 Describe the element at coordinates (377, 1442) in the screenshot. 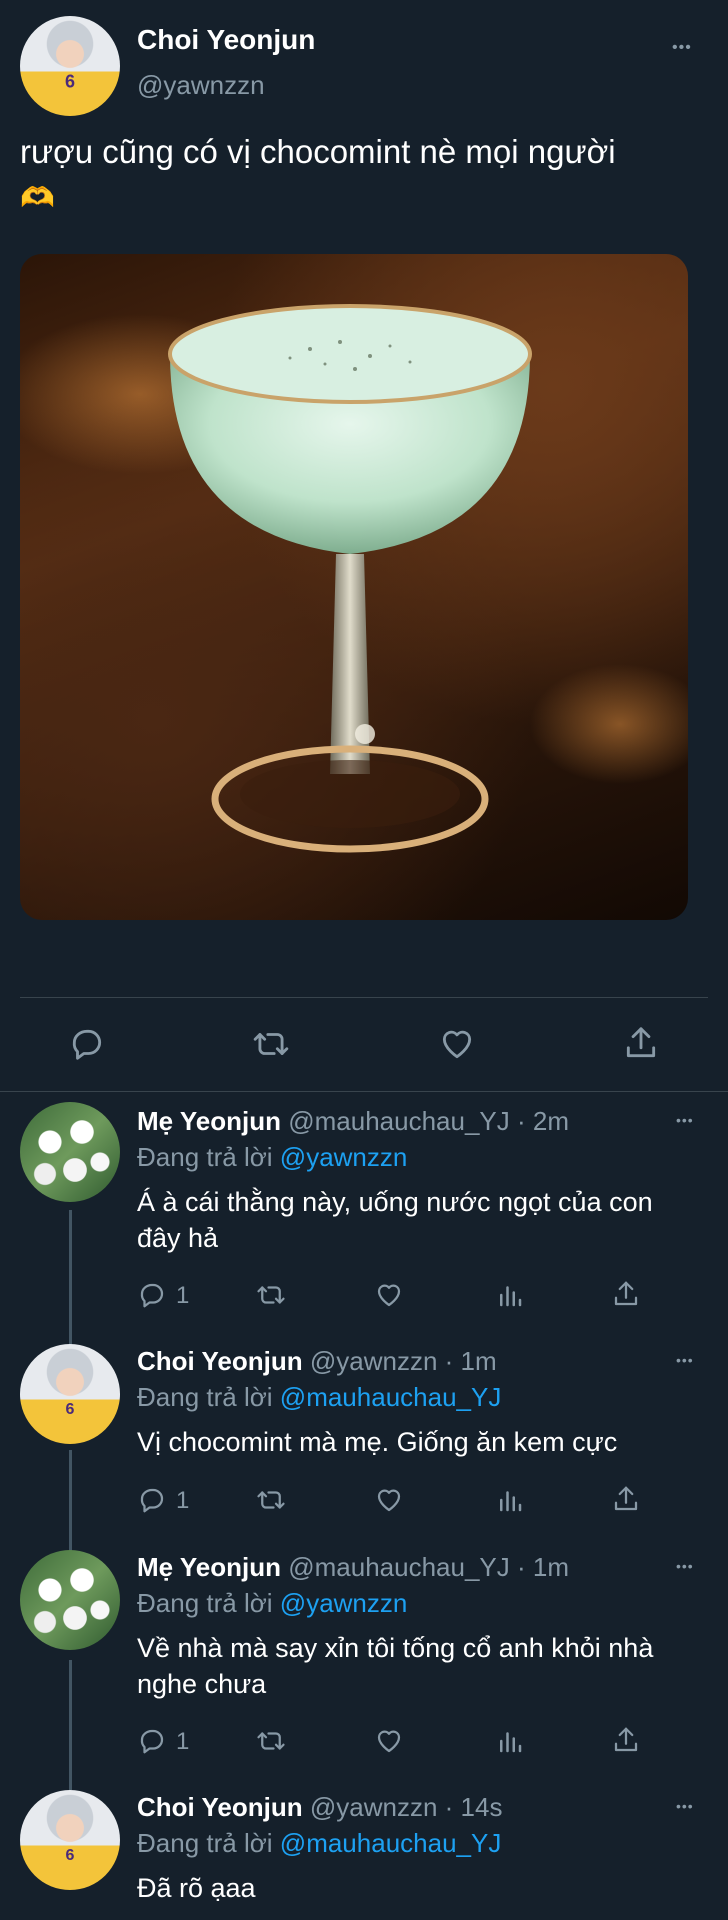

I see `reply-text: Vị chocomint mà mẹ. Giống ăn kem cực` at that location.